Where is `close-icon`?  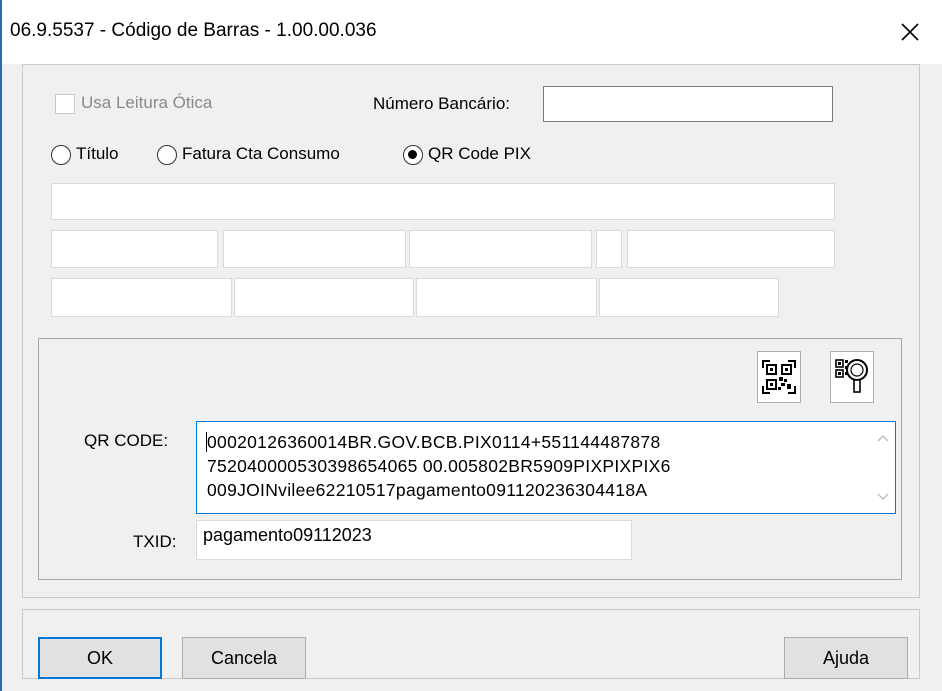 close-icon is located at coordinates (910, 32).